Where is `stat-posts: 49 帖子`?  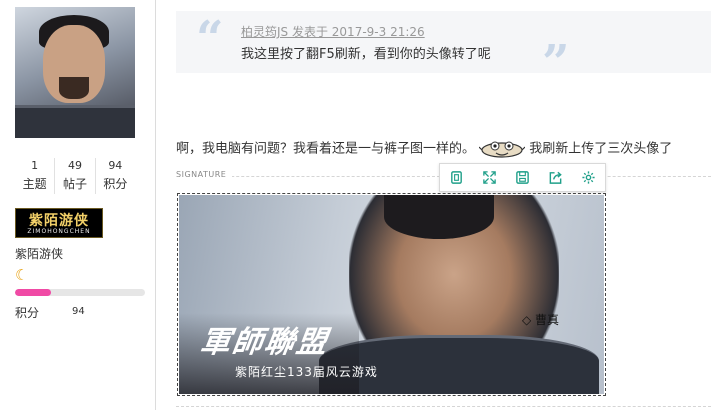
stat-posts: 49 帖子 is located at coordinates (74, 176).